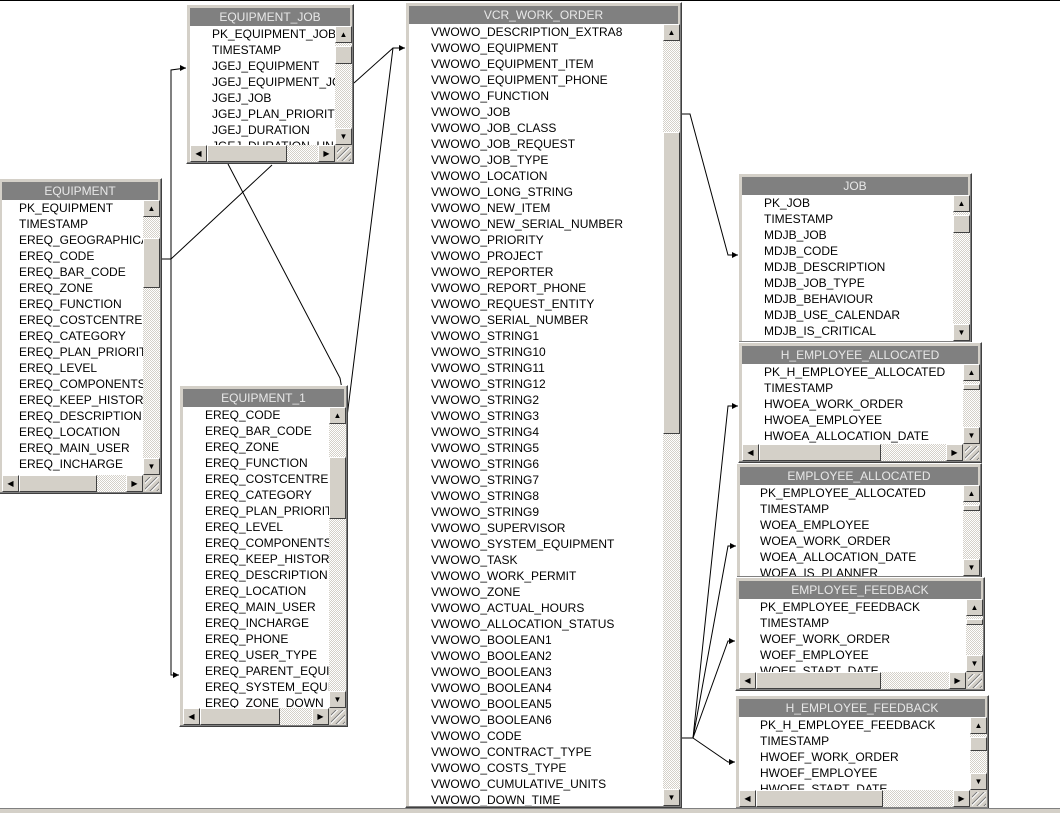  I want to click on column-item: EREQ_SYSTEM_EQUI, so click(267, 687).